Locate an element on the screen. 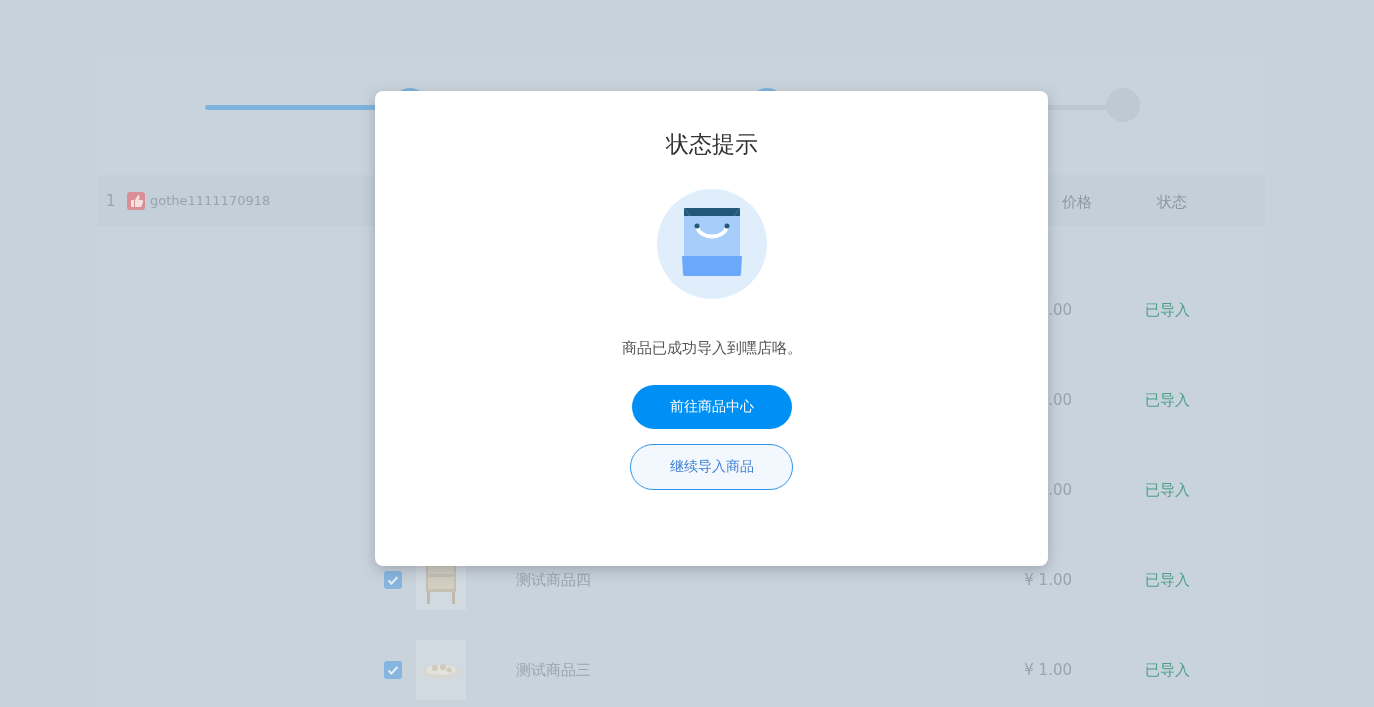  shopping-bag-icon is located at coordinates (711, 244).